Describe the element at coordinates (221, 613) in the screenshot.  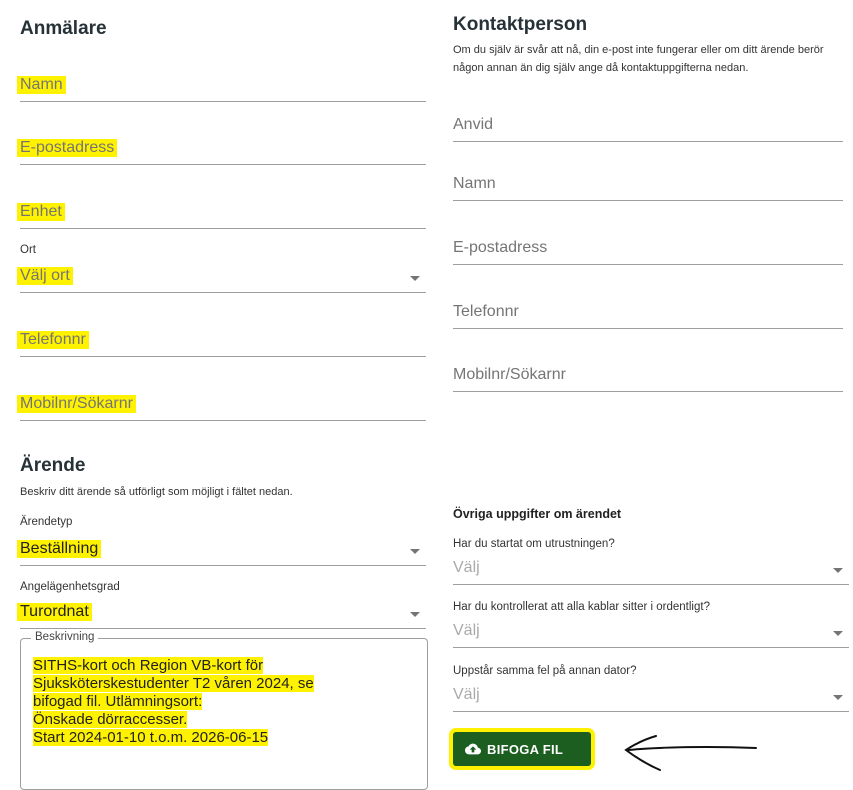
I see `angelagenhetsgrad-select: Turordnat` at that location.